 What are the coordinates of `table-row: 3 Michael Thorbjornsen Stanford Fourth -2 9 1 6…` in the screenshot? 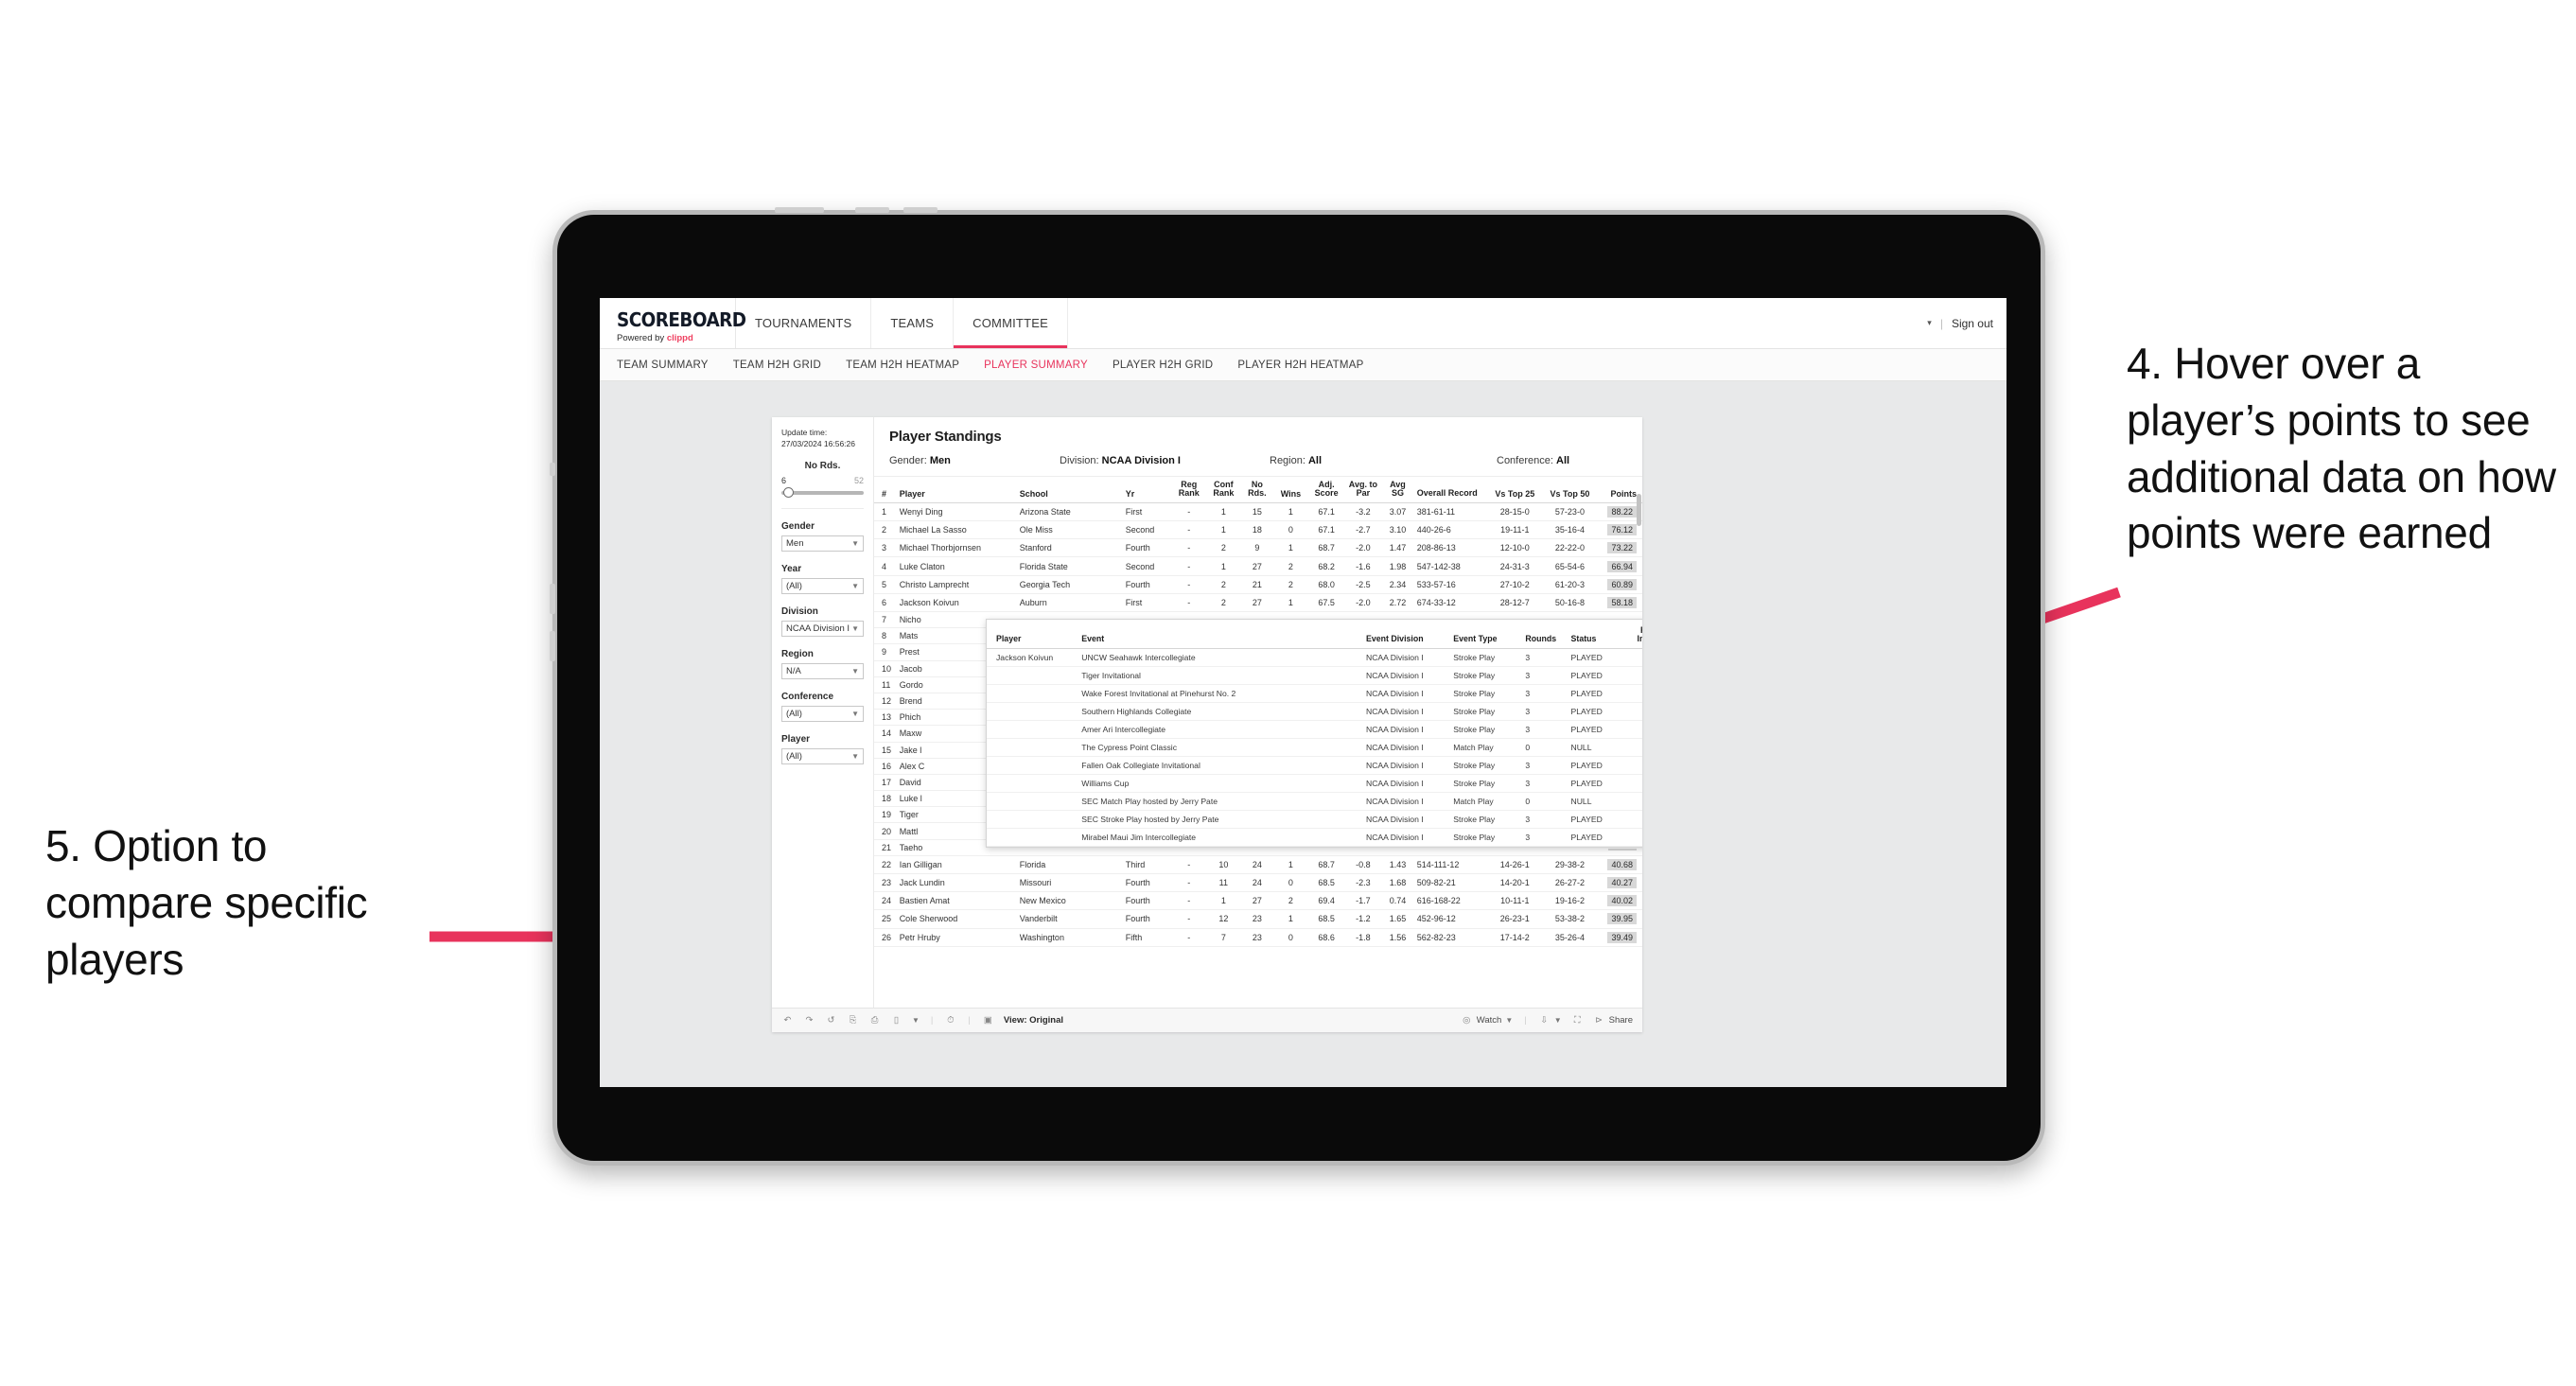 It's located at (1258, 548).